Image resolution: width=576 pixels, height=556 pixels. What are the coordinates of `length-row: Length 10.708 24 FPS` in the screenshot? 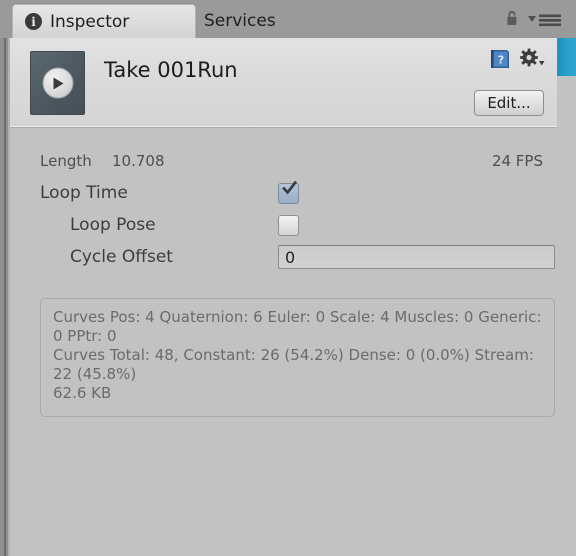 It's located at (283, 161).